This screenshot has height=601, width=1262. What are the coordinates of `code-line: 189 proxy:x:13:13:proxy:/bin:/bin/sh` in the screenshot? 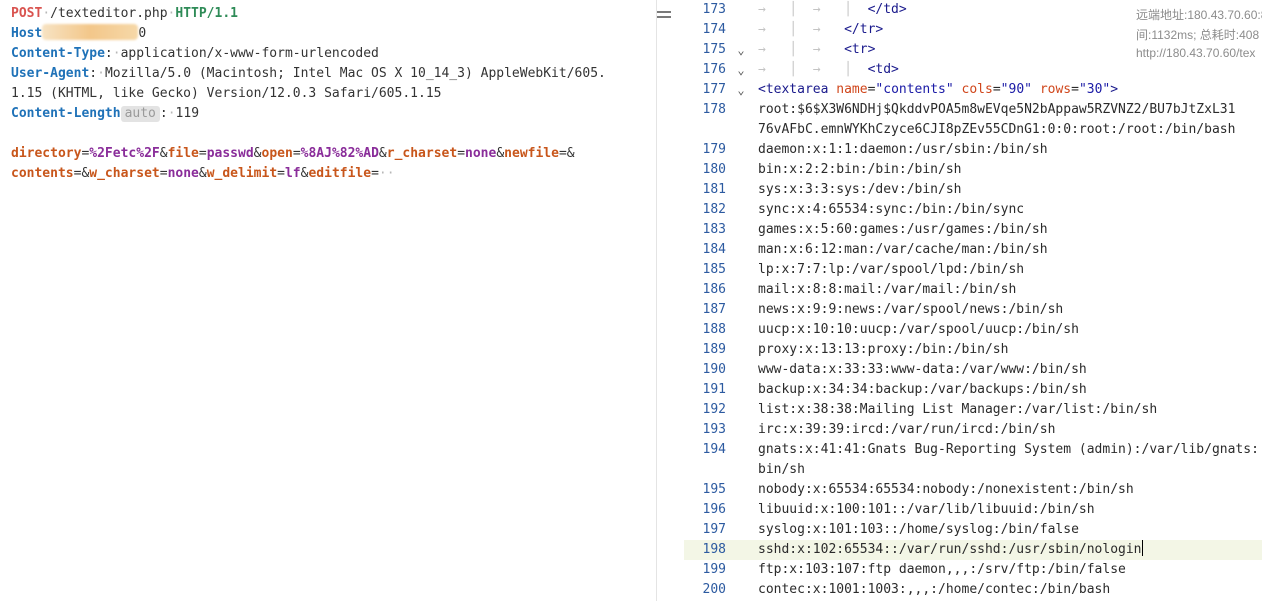 It's located at (973, 350).